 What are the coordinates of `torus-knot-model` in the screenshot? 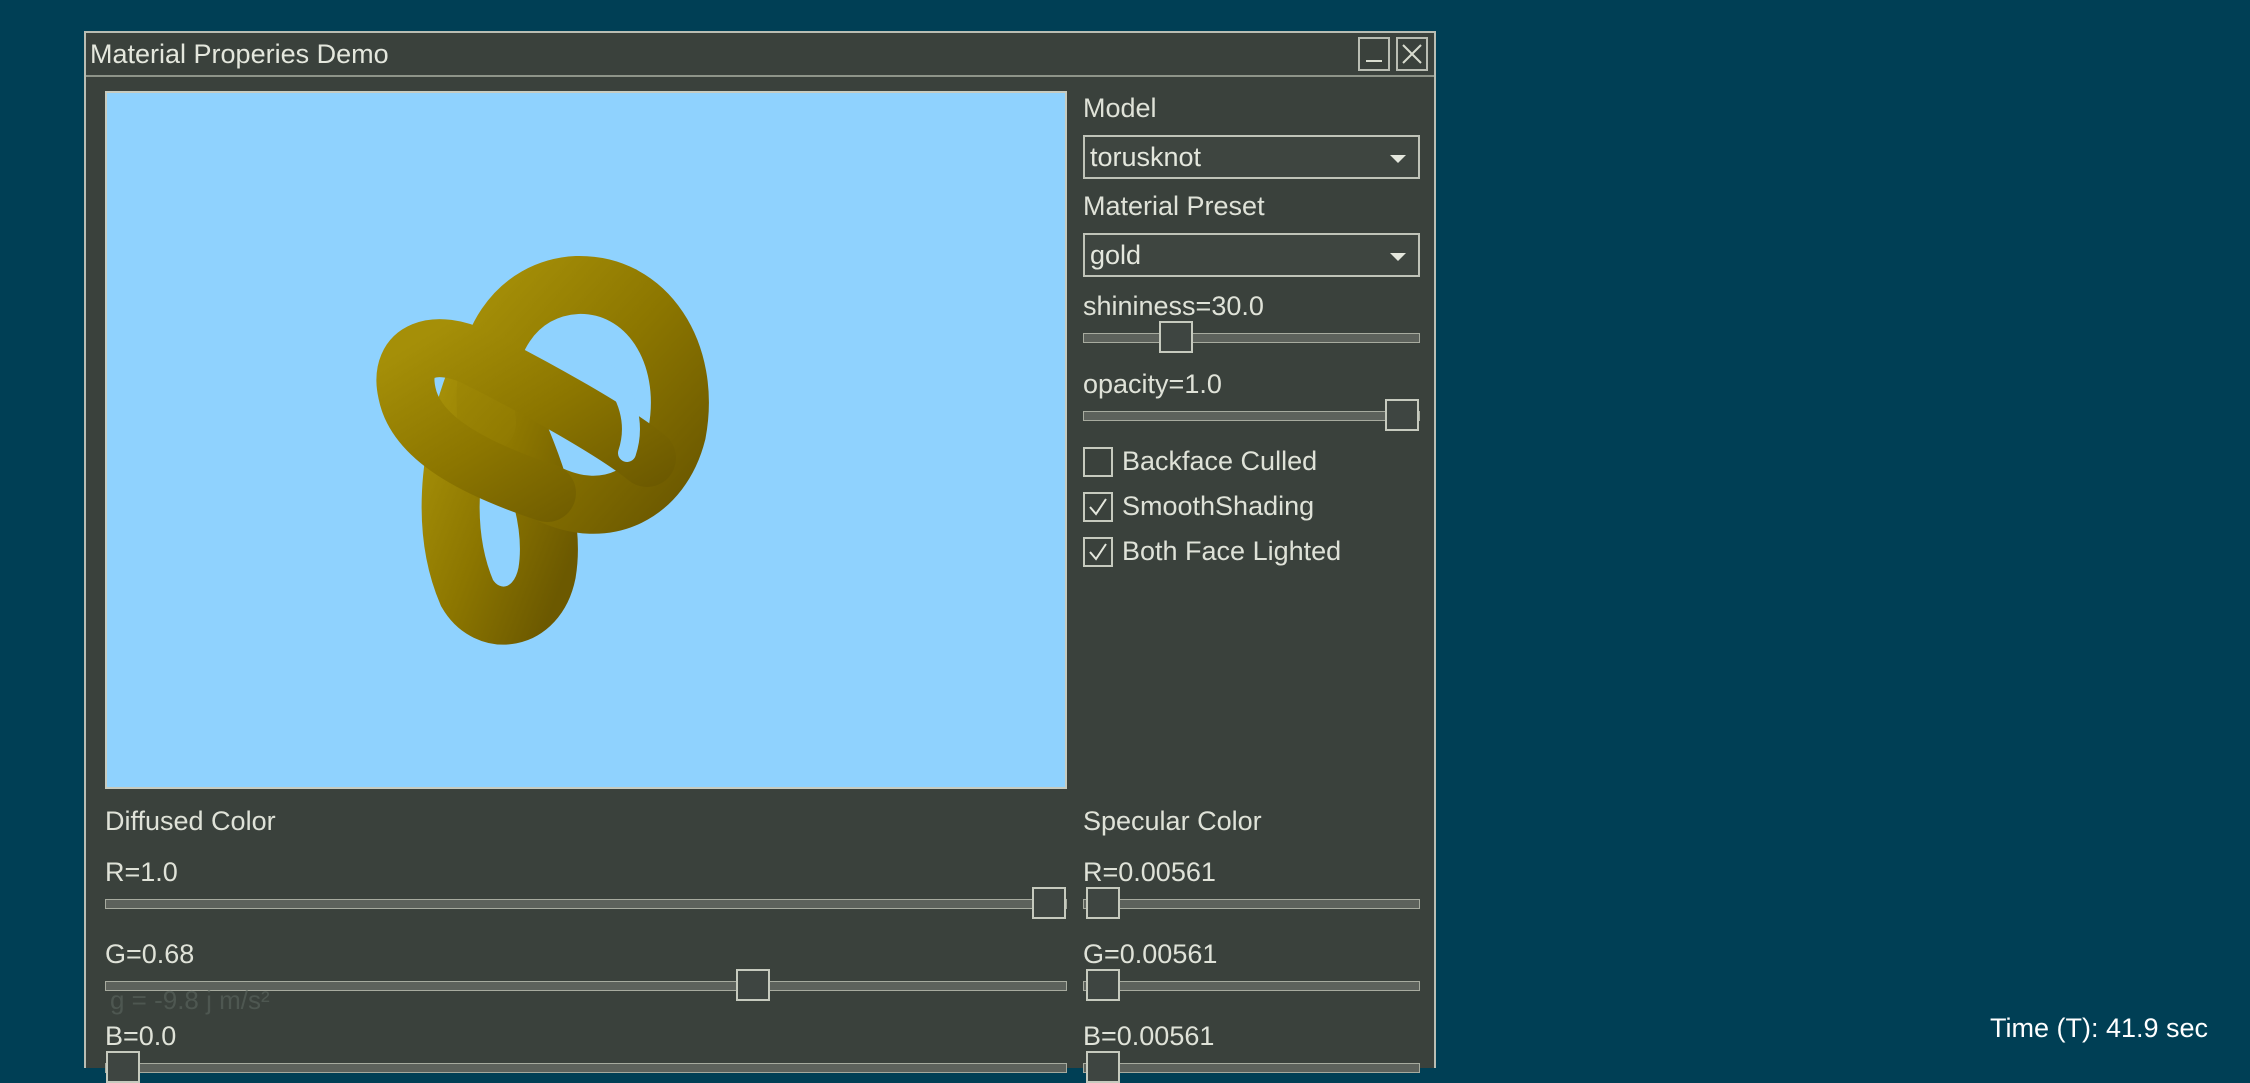 It's located at (542, 450).